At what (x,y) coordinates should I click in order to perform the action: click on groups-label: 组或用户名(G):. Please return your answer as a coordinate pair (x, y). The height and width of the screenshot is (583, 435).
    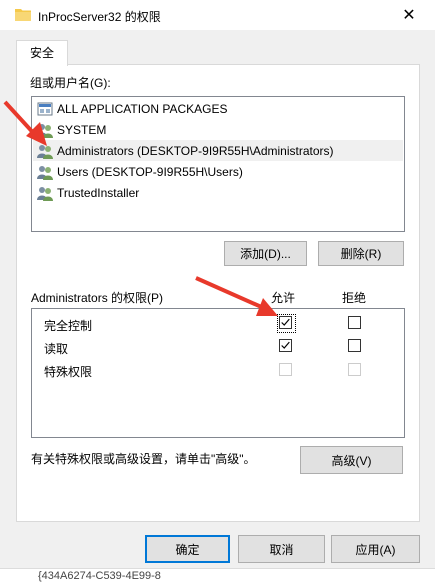
    Looking at the image, I should click on (70, 83).